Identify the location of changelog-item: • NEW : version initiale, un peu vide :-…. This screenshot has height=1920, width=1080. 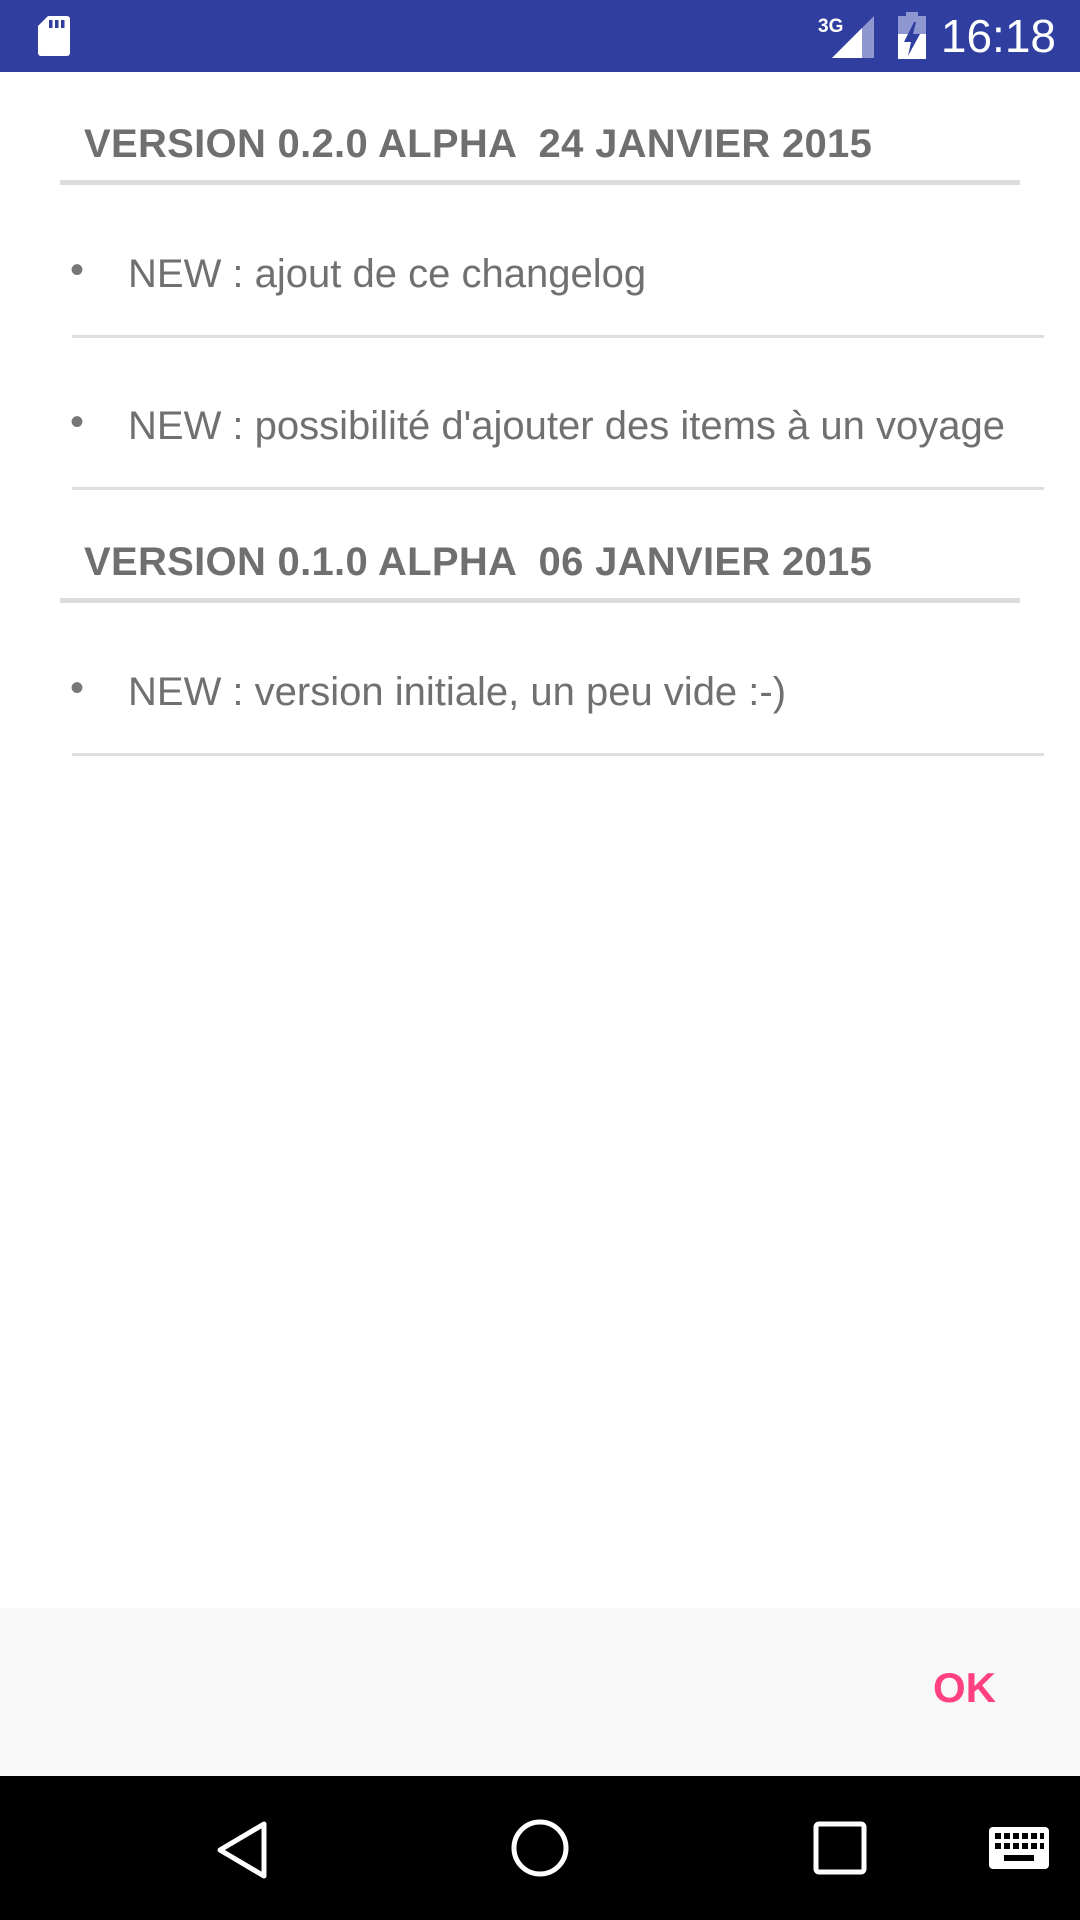
(540, 680).